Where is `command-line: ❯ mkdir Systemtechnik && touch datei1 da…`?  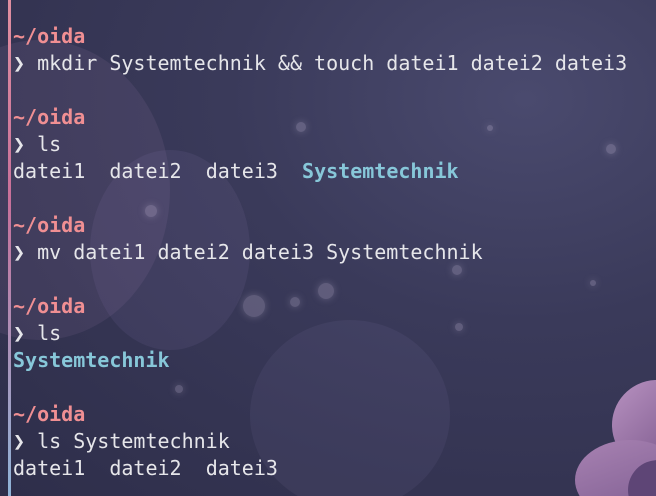 command-line: ❯ mkdir Systemtechnik && touch datei1 da… is located at coordinates (334, 63).